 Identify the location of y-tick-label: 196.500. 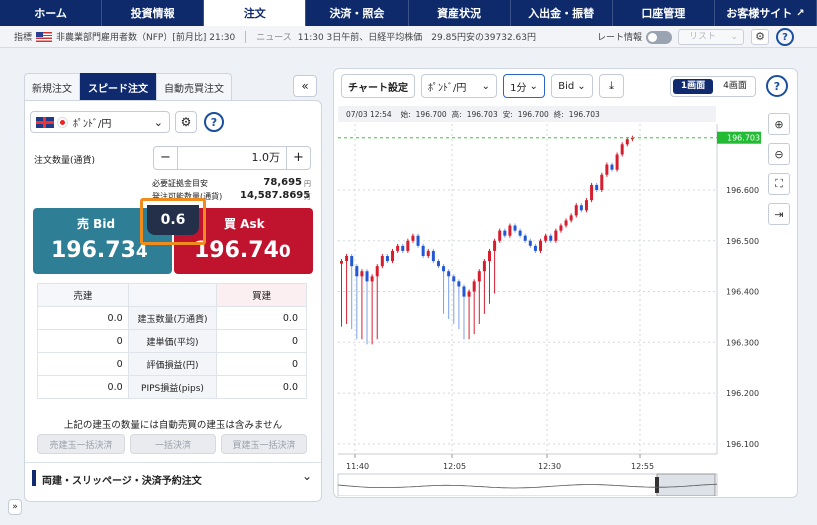
(742, 241).